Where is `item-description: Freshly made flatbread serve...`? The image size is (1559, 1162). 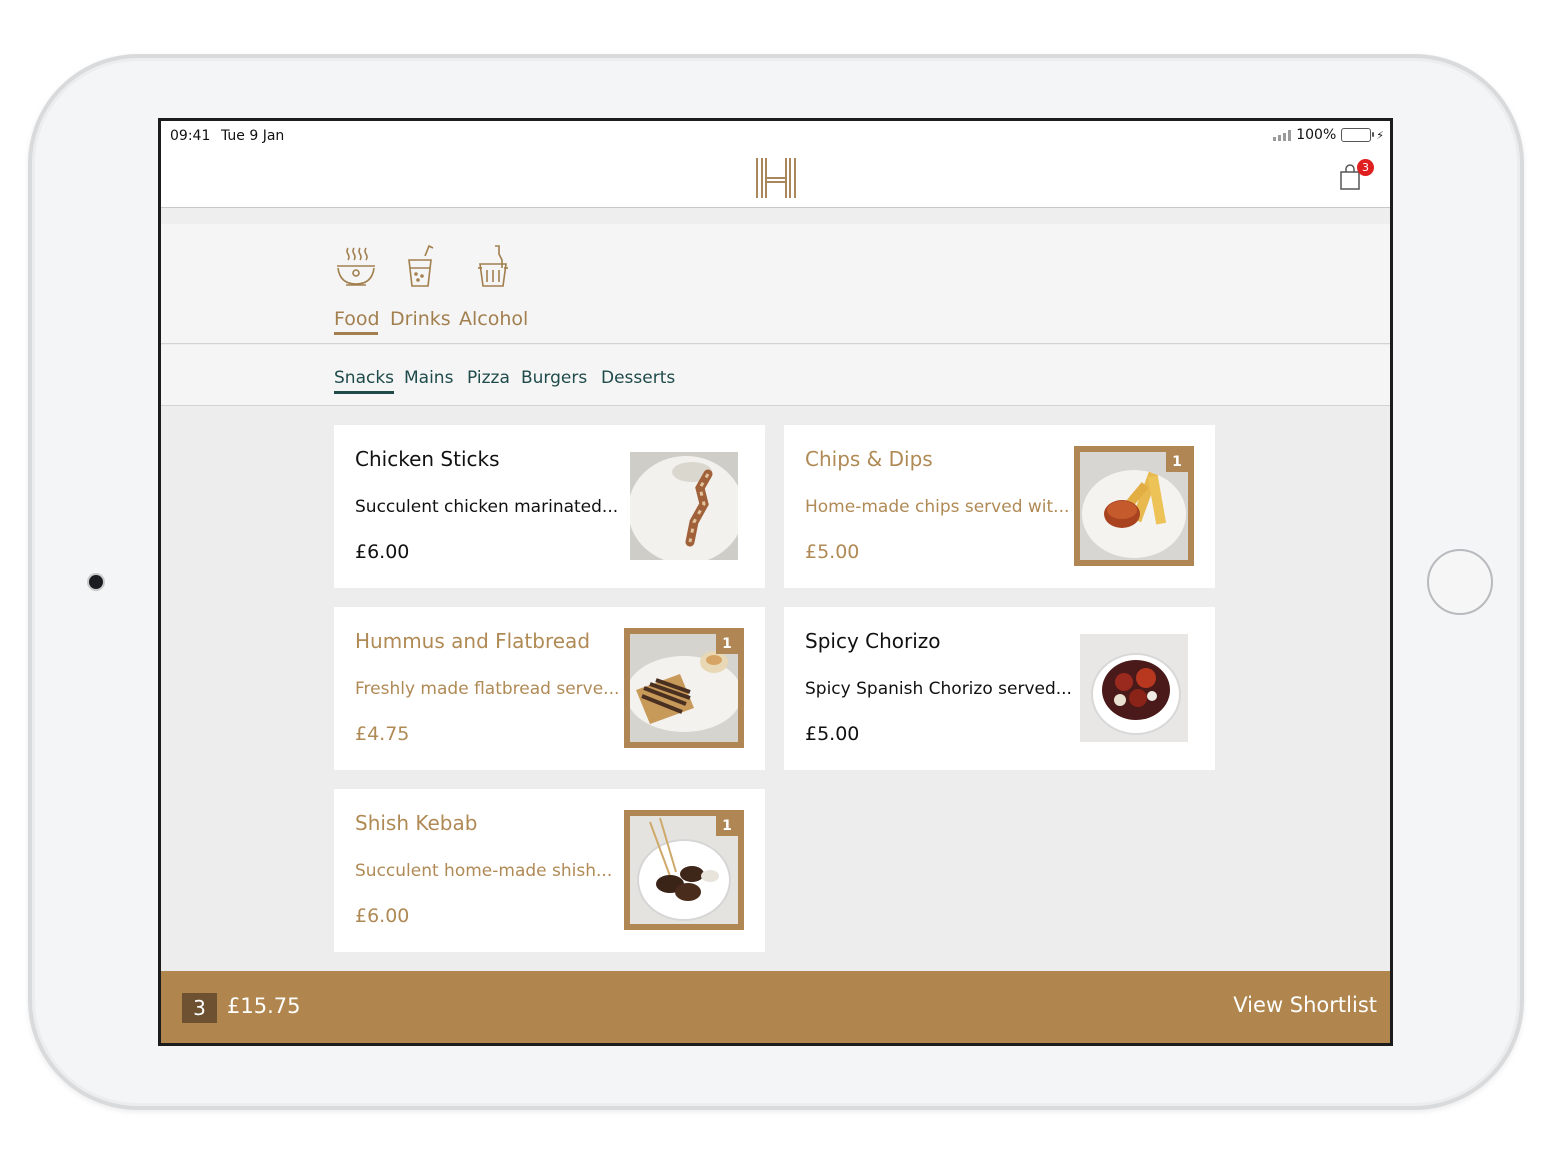 item-description: Freshly made flatbread serve... is located at coordinates (487, 689).